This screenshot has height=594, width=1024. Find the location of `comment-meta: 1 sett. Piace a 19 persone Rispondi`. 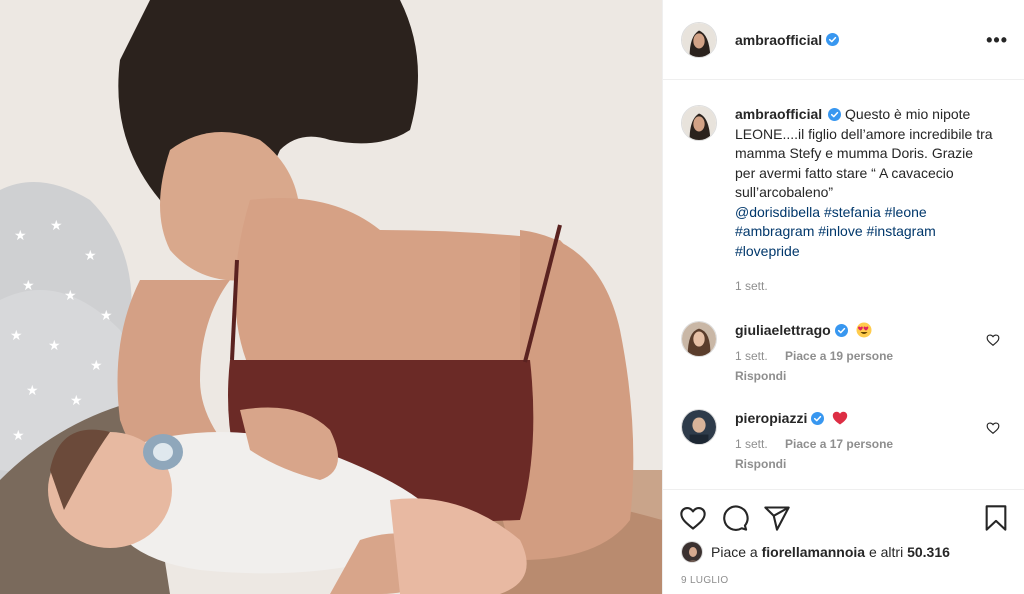

comment-meta: 1 sett. Piace a 19 persone Rispondi is located at coordinates (855, 366).